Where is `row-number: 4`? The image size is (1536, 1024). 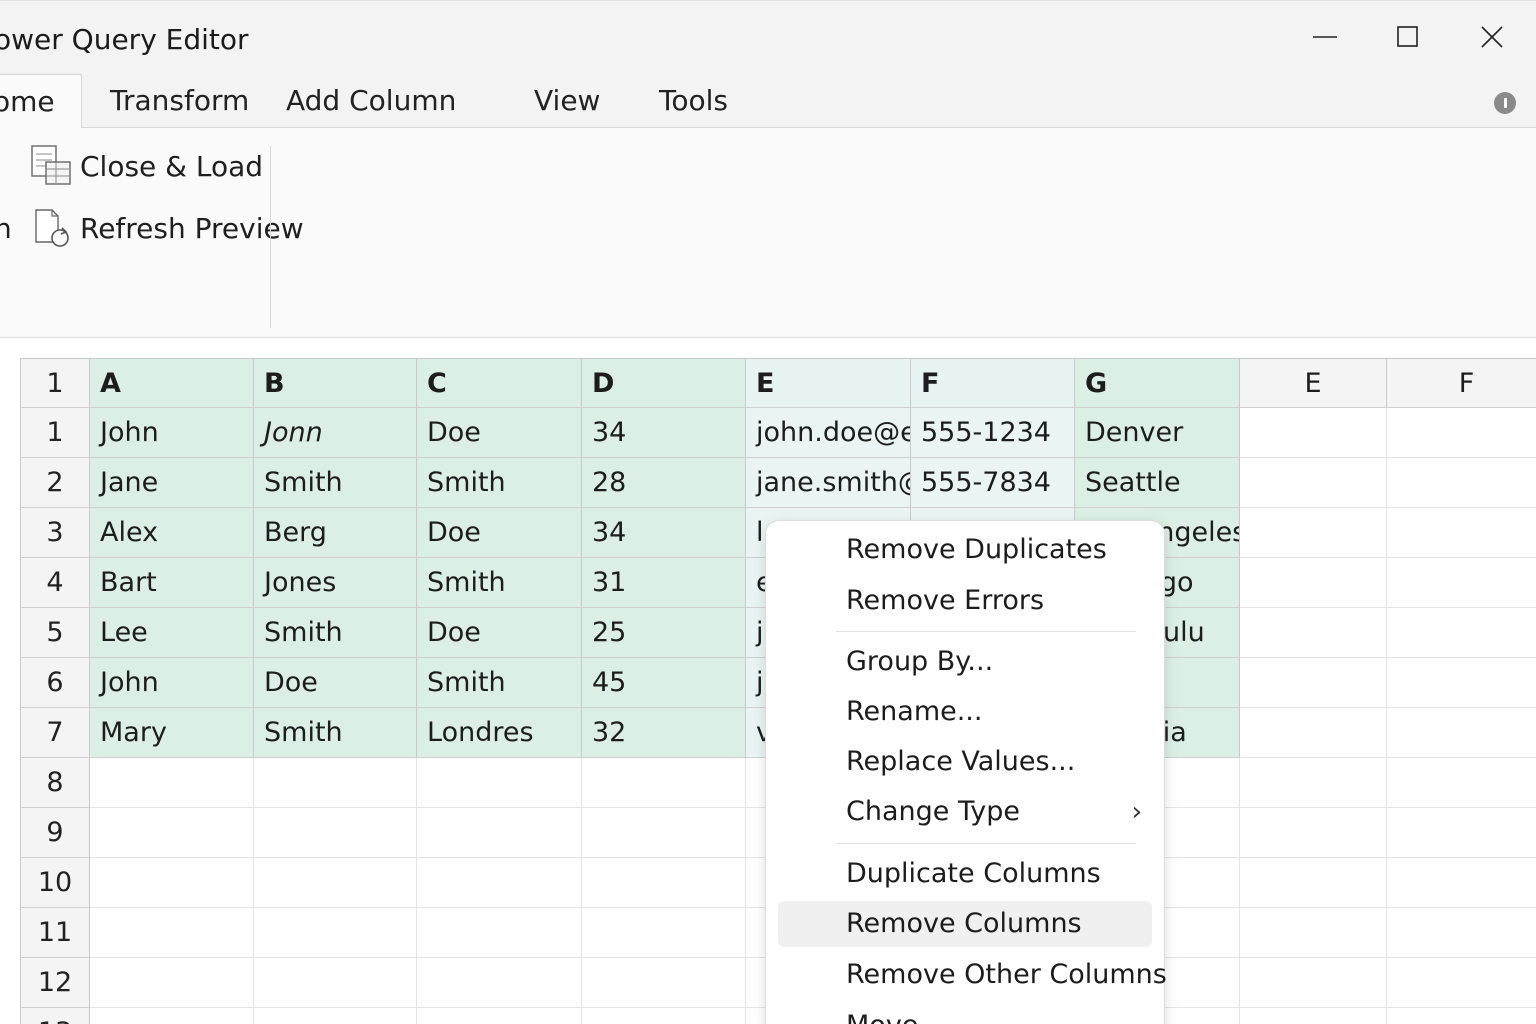 row-number: 4 is located at coordinates (55, 583).